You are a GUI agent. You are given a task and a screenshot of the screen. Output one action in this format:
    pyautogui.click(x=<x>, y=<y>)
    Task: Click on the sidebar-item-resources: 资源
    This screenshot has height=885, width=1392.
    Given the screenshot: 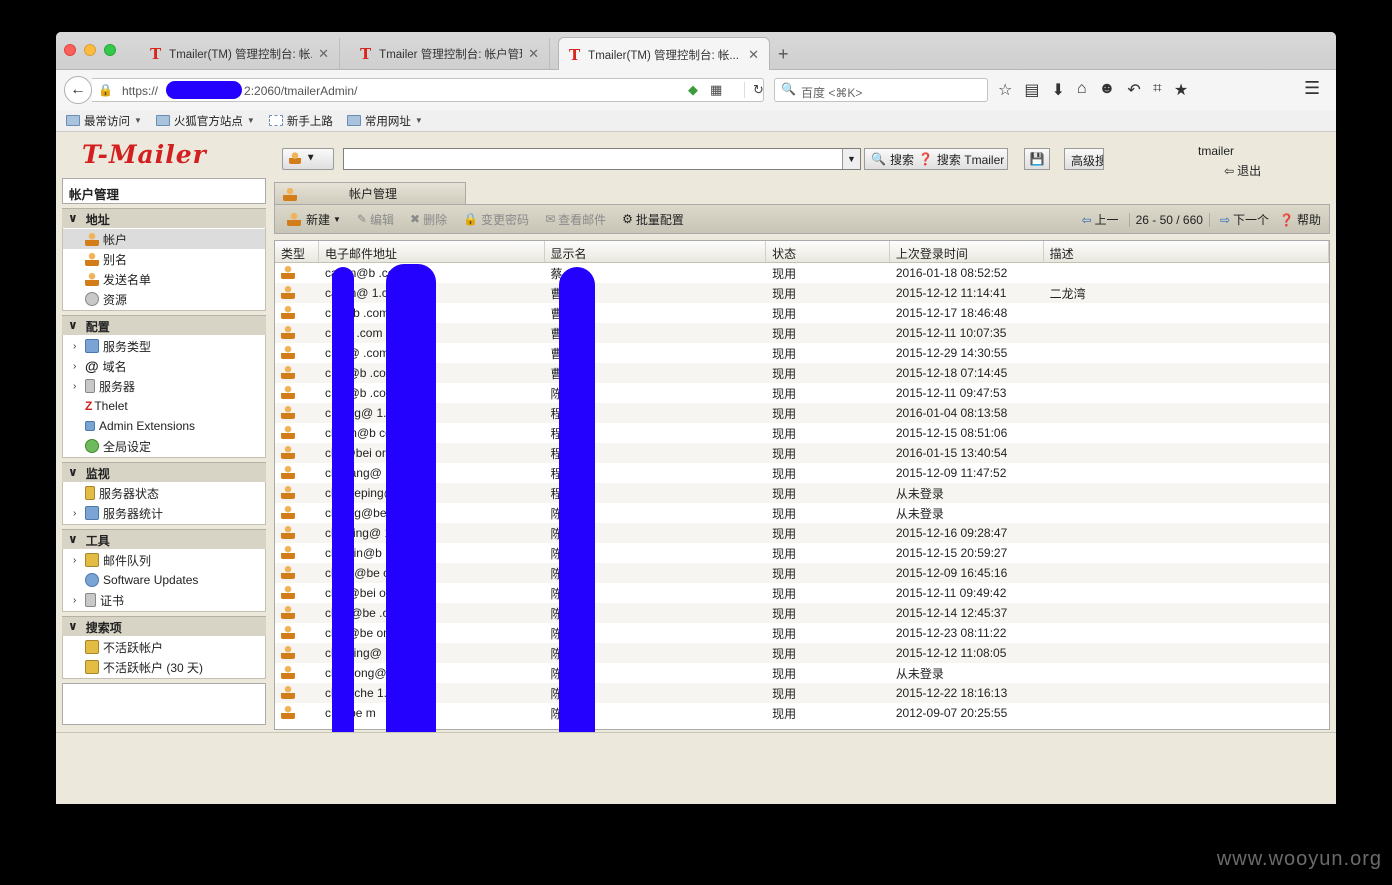 What is the action you would take?
    pyautogui.click(x=164, y=299)
    